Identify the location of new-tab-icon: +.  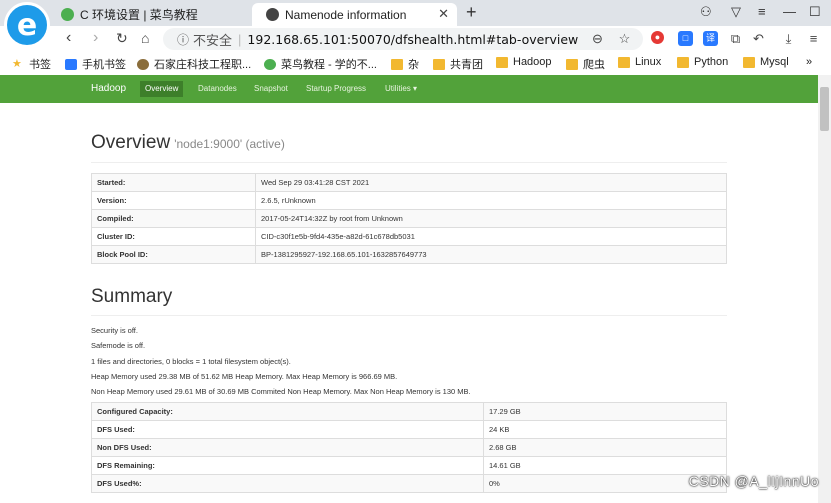
(471, 12).